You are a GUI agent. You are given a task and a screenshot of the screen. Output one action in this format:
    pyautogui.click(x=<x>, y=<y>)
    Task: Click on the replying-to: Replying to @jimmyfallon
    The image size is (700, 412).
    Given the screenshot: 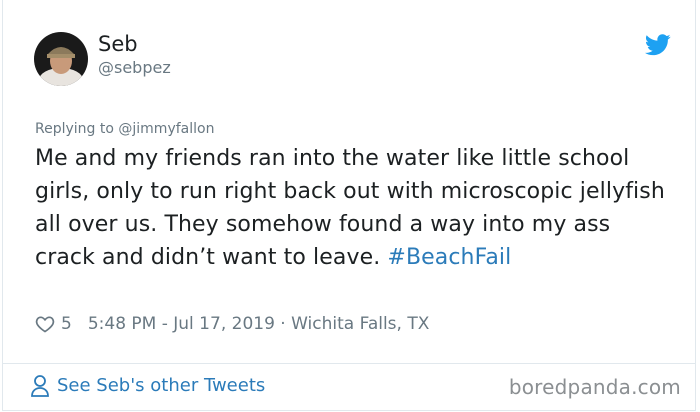 What is the action you would take?
    pyautogui.click(x=124, y=129)
    